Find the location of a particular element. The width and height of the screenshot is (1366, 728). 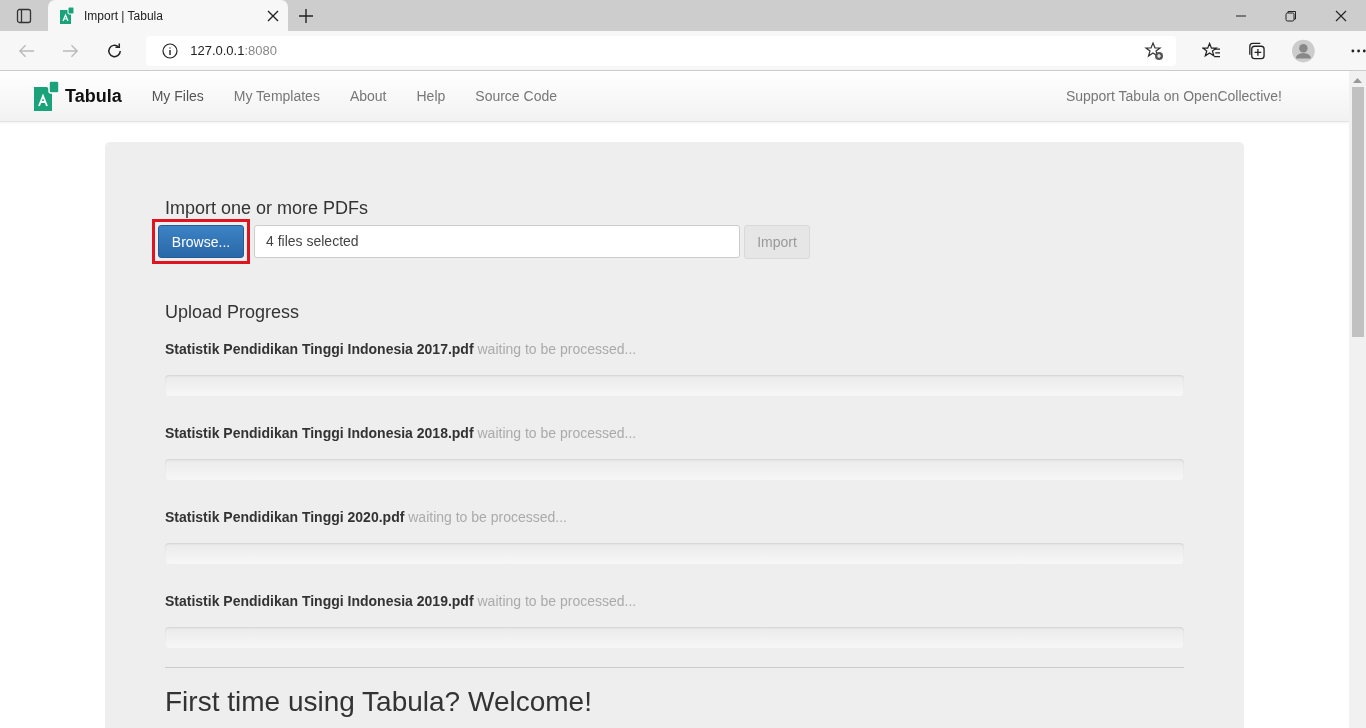

file-name: Statistik Pendidikan Tinggi Indonesia 2019.pdf is located at coordinates (319, 601).